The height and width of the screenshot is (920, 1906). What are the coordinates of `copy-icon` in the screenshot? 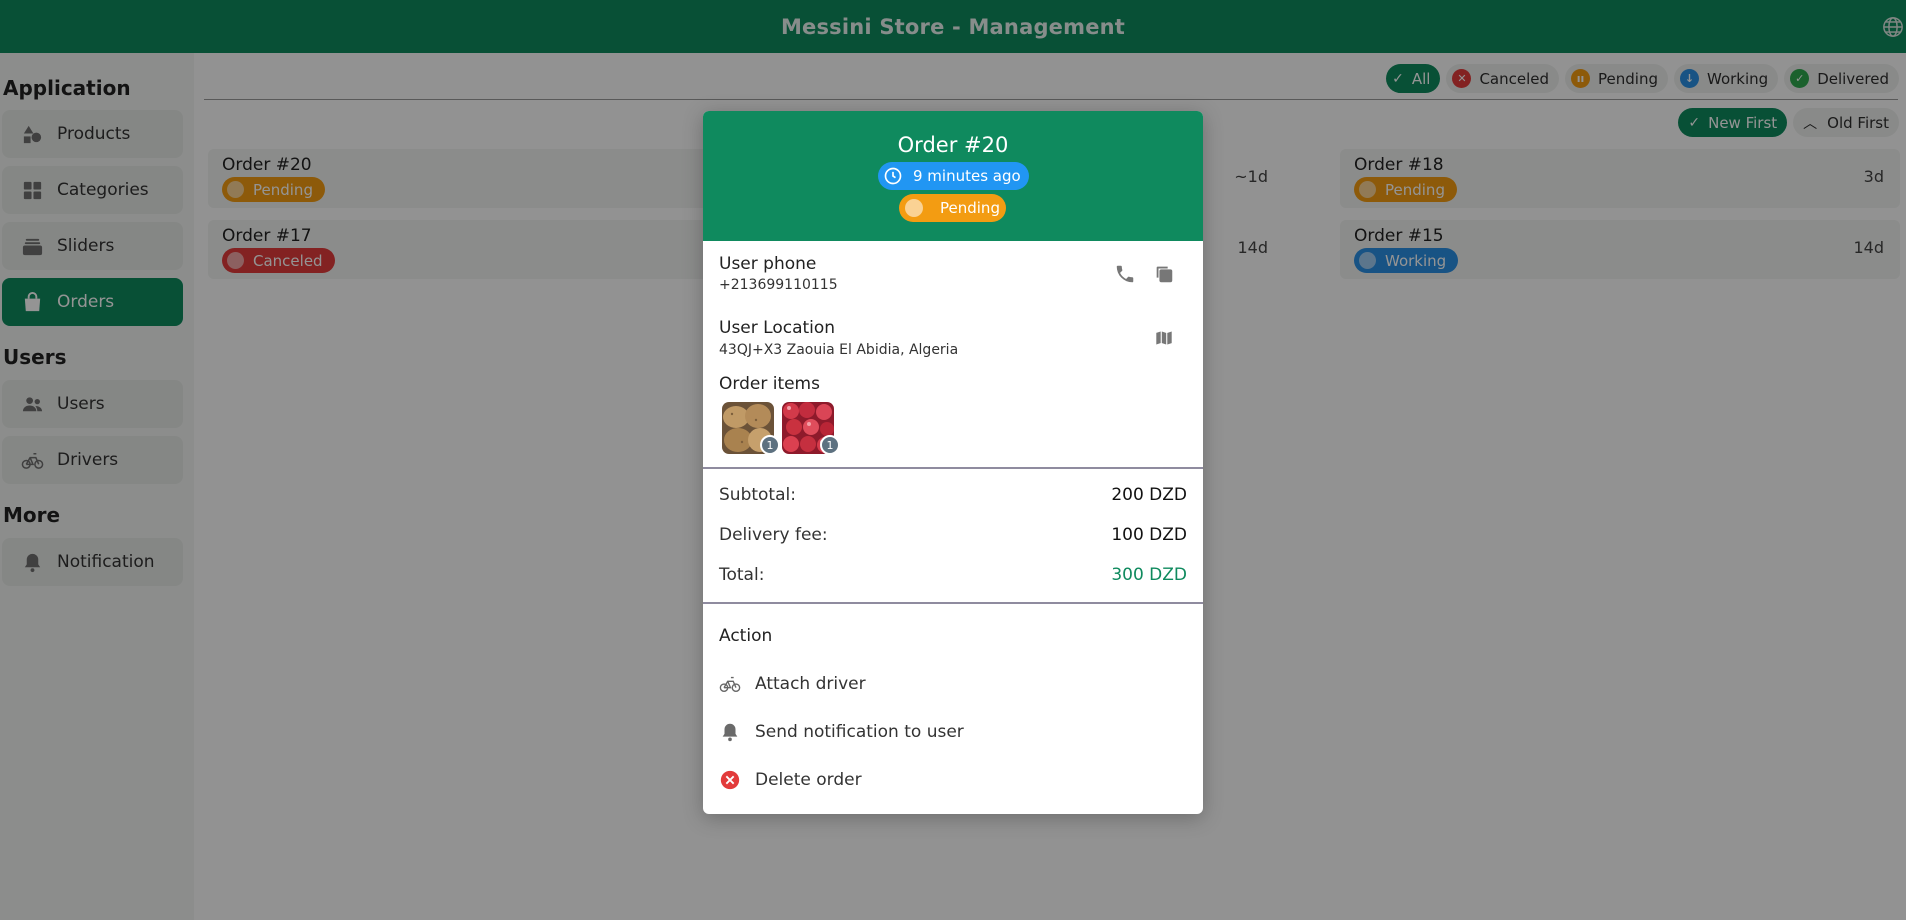 It's located at (1164, 274).